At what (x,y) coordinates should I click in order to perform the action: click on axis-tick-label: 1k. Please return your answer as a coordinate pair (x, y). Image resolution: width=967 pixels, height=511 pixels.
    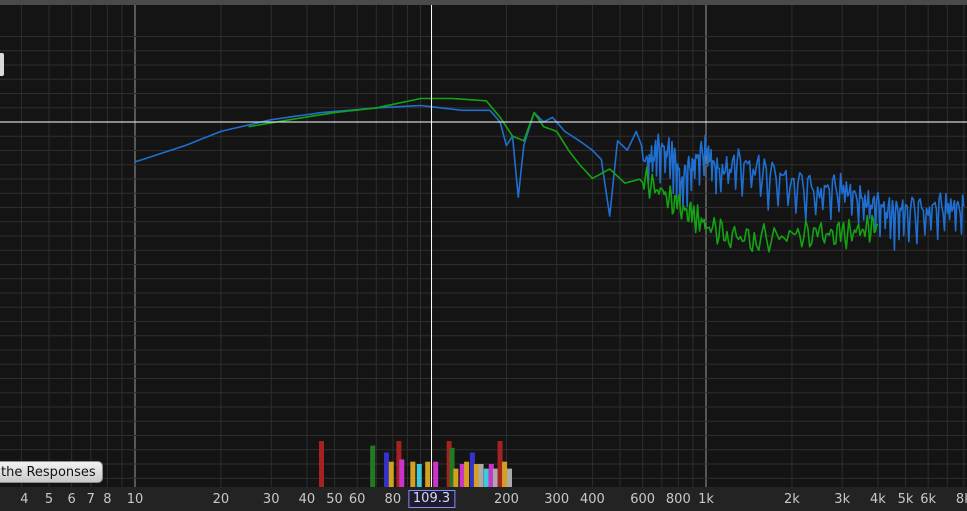
    Looking at the image, I should click on (706, 499).